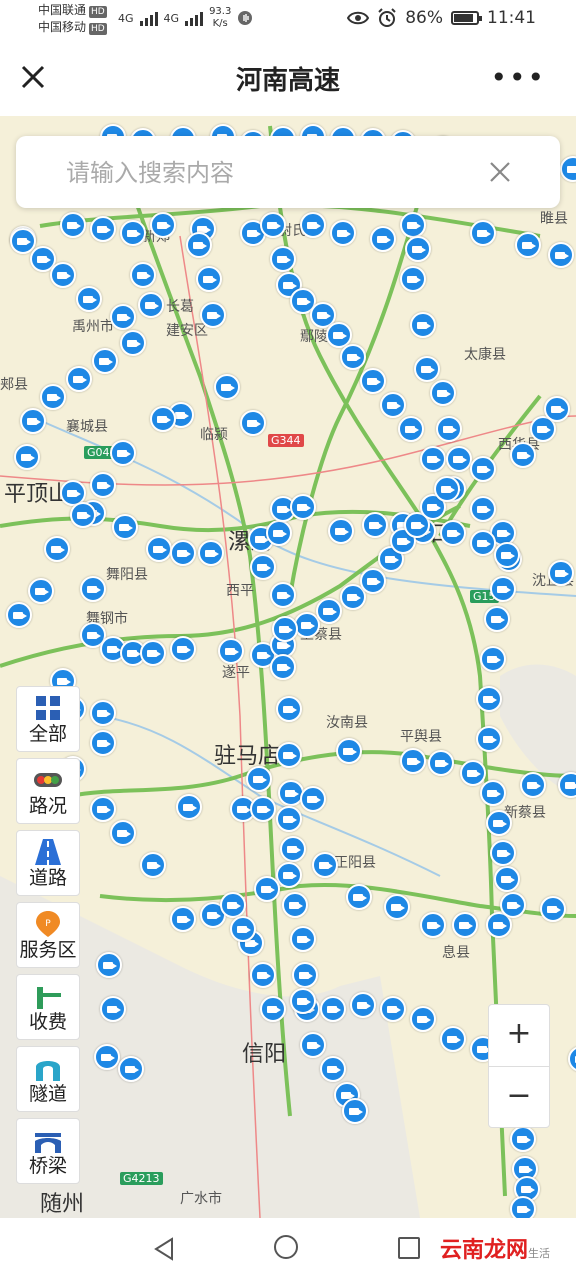 Image resolution: width=576 pixels, height=1280 pixels. Describe the element at coordinates (266, 173) in the screenshot. I see `search-input` at that location.